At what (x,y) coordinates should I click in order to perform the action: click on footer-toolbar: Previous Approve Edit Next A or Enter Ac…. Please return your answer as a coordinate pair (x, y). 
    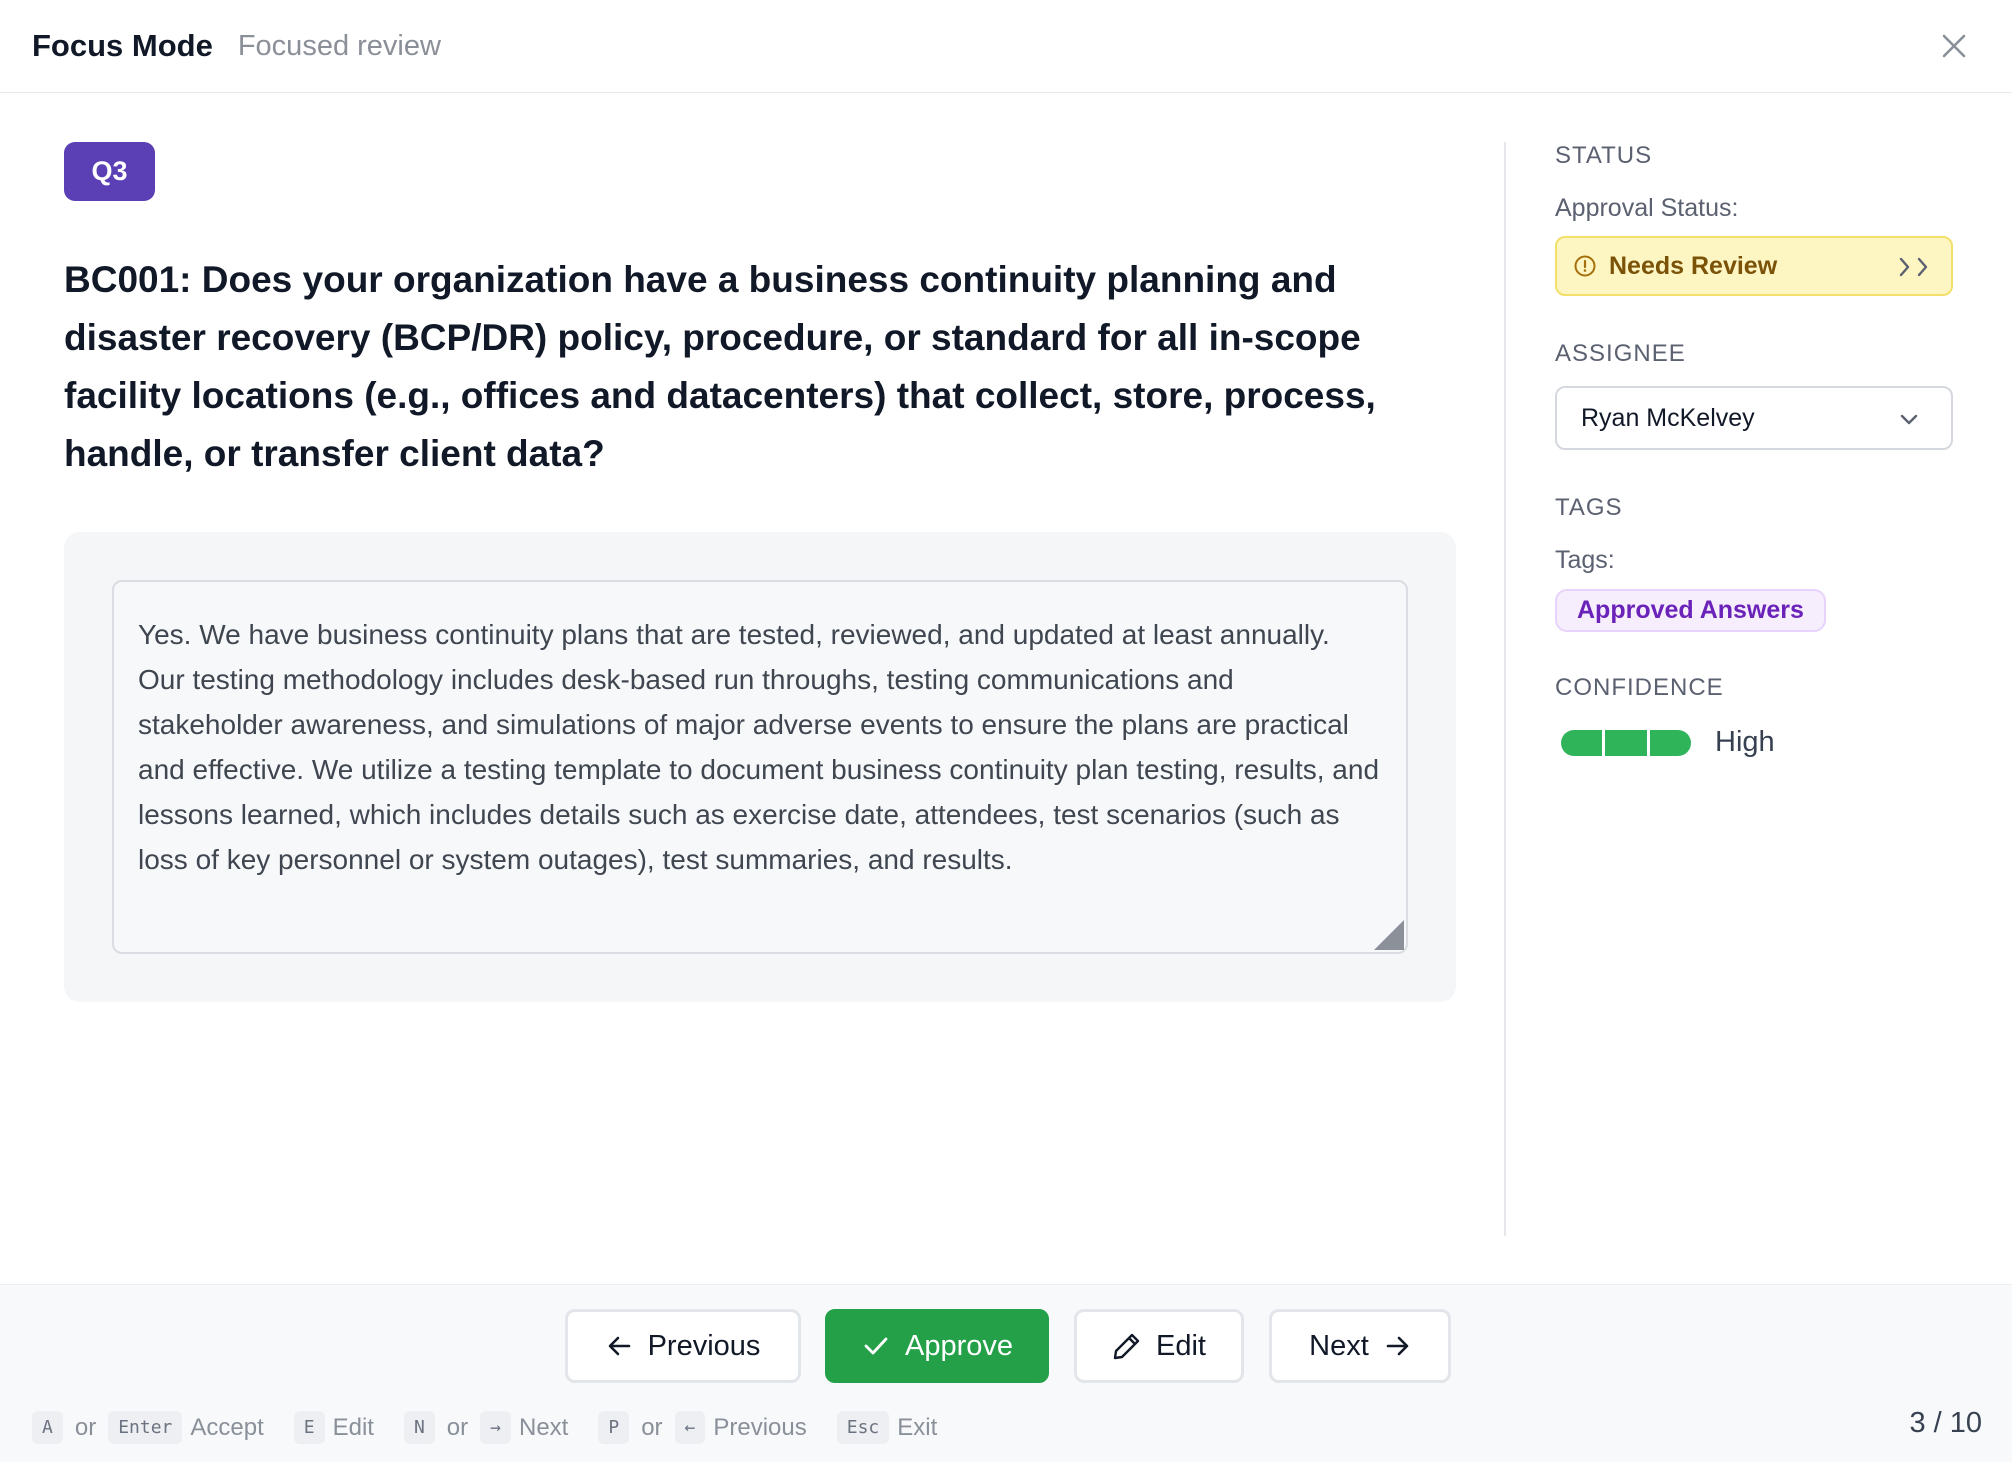
    Looking at the image, I should click on (1006, 1373).